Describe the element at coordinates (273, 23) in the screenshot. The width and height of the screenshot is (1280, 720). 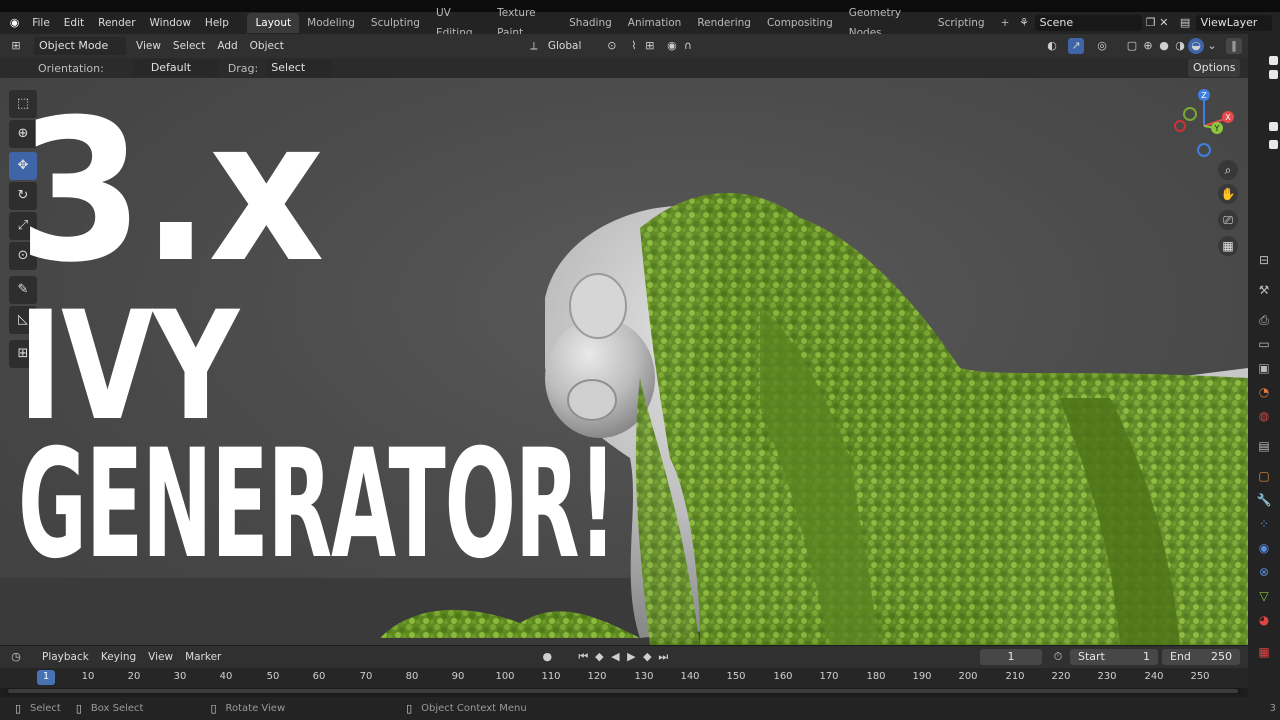
I see `tab-layout: Layout` at that location.